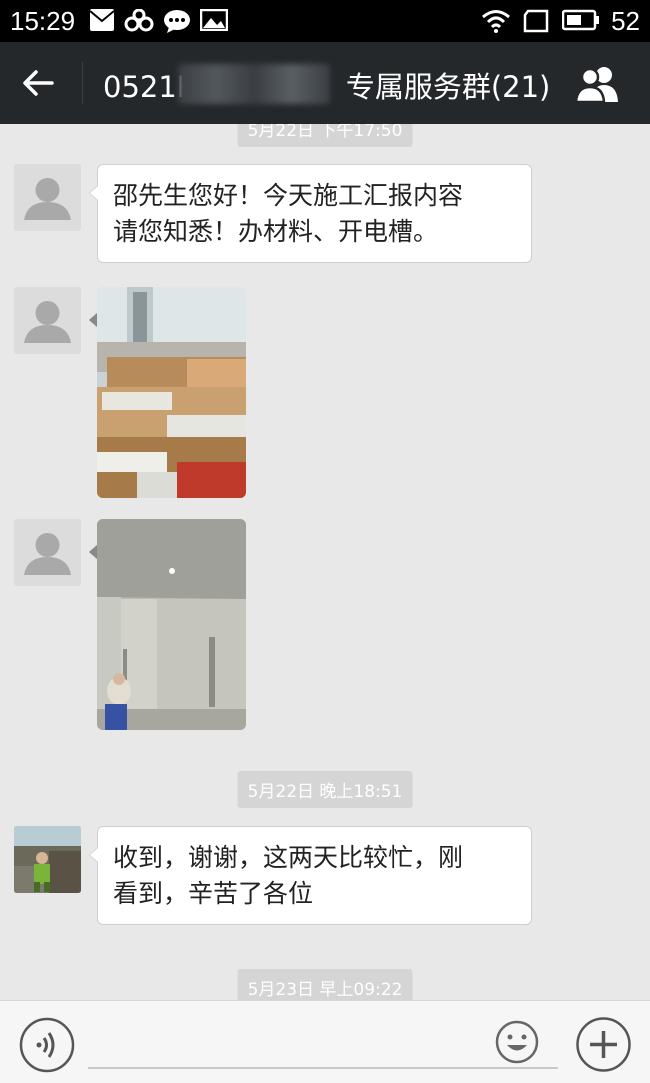 This screenshot has height=1083, width=650. I want to click on status-time: 15:29, so click(43, 21).